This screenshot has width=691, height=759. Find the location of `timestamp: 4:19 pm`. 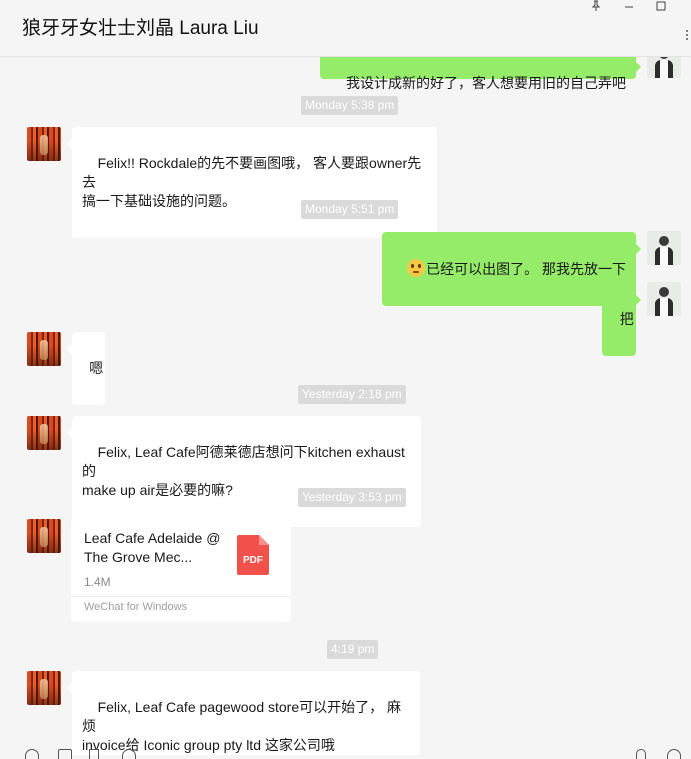

timestamp: 4:19 pm is located at coordinates (353, 649).